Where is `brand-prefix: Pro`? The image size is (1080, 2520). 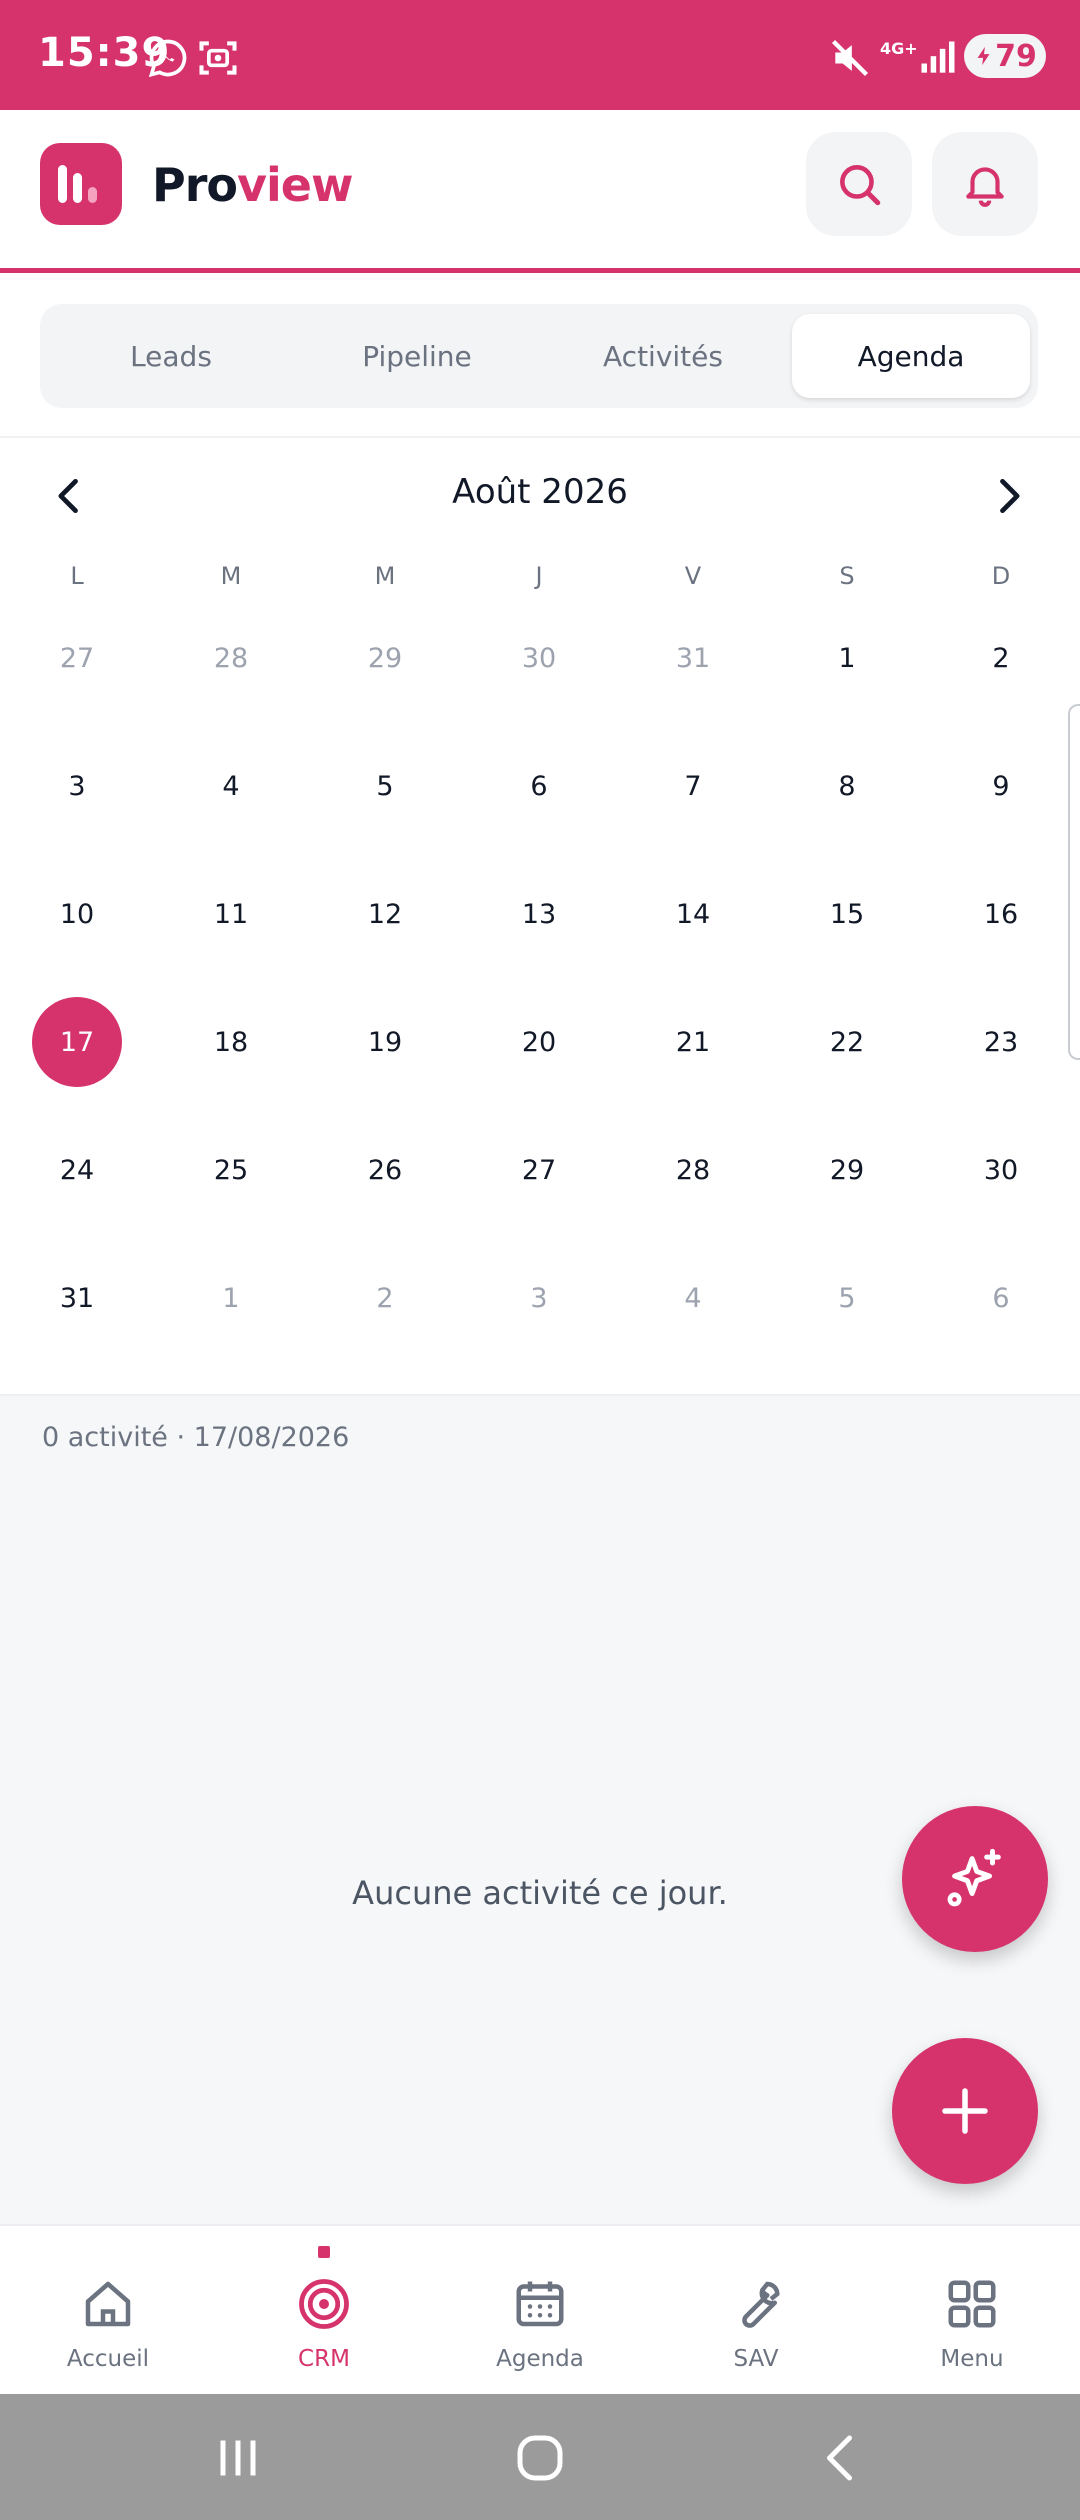
brand-prefix: Pro is located at coordinates (195, 185).